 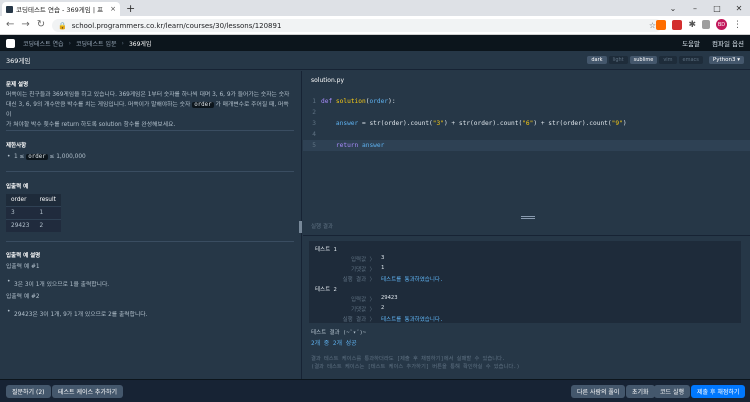 I want to click on programmers-logo-icon, so click(x=10, y=43).